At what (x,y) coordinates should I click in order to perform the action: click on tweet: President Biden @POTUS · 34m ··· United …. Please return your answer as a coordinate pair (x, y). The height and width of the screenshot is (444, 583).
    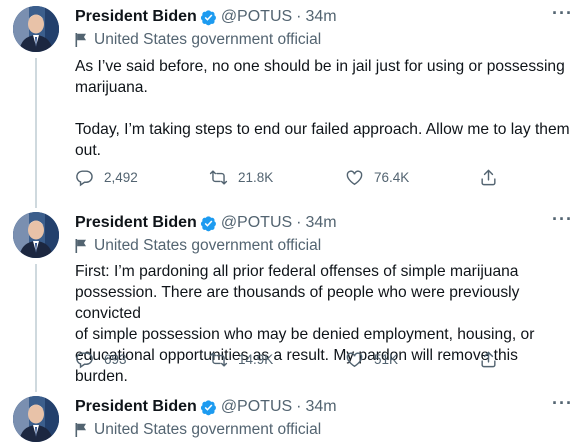
    Looking at the image, I should click on (291, 417).